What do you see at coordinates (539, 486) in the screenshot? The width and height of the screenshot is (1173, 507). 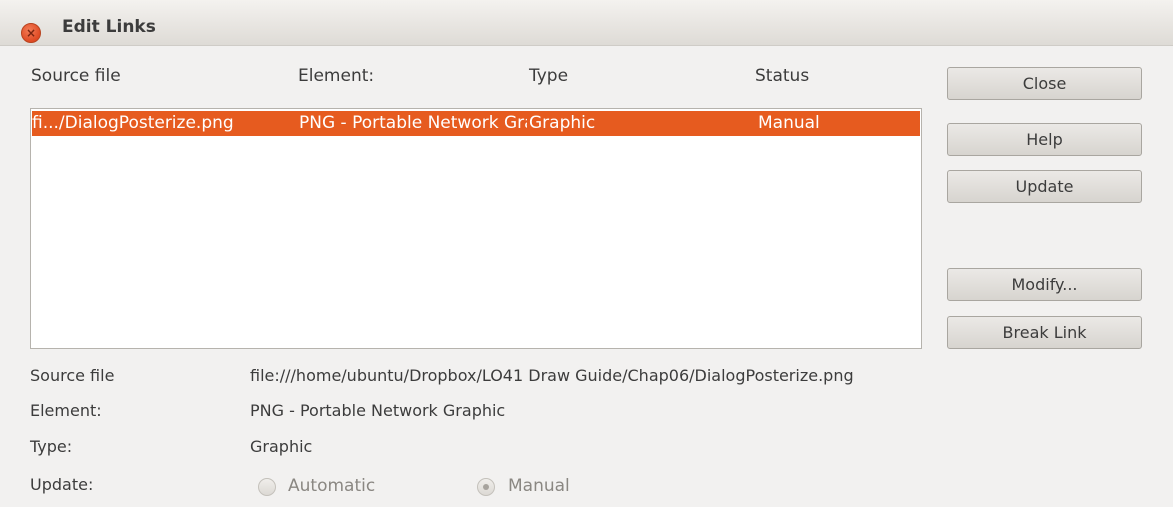 I see `manual-radio-label: Manual` at bounding box center [539, 486].